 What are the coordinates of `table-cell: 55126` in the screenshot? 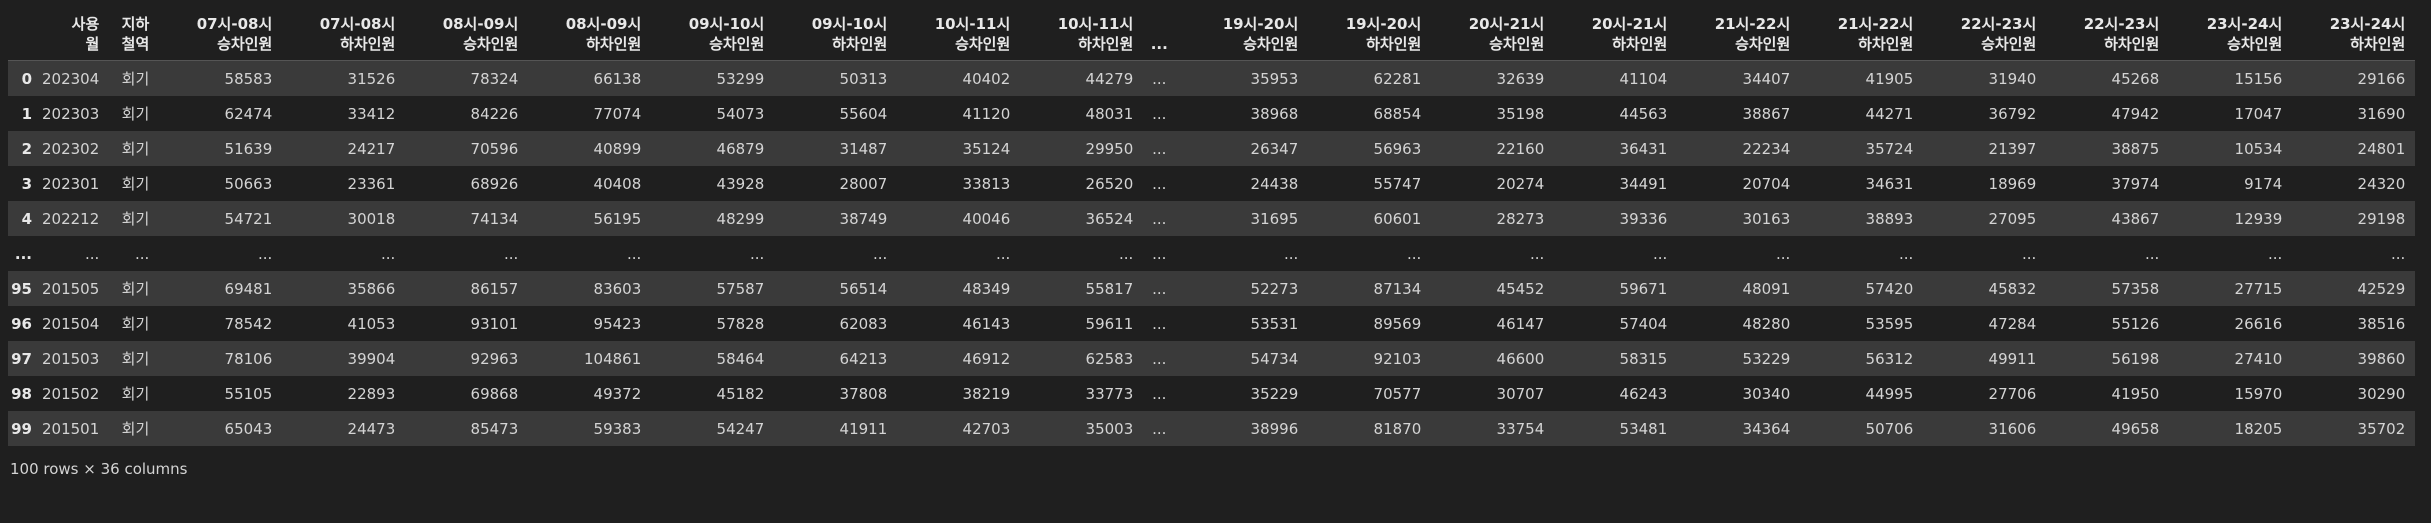 It's located at (2135, 323).